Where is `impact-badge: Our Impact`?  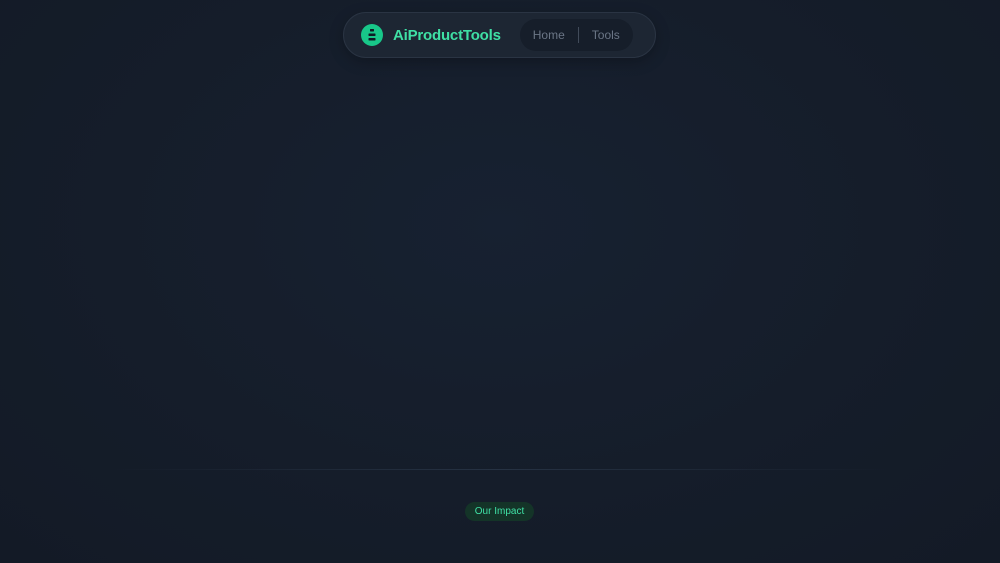
impact-badge: Our Impact is located at coordinates (499, 511).